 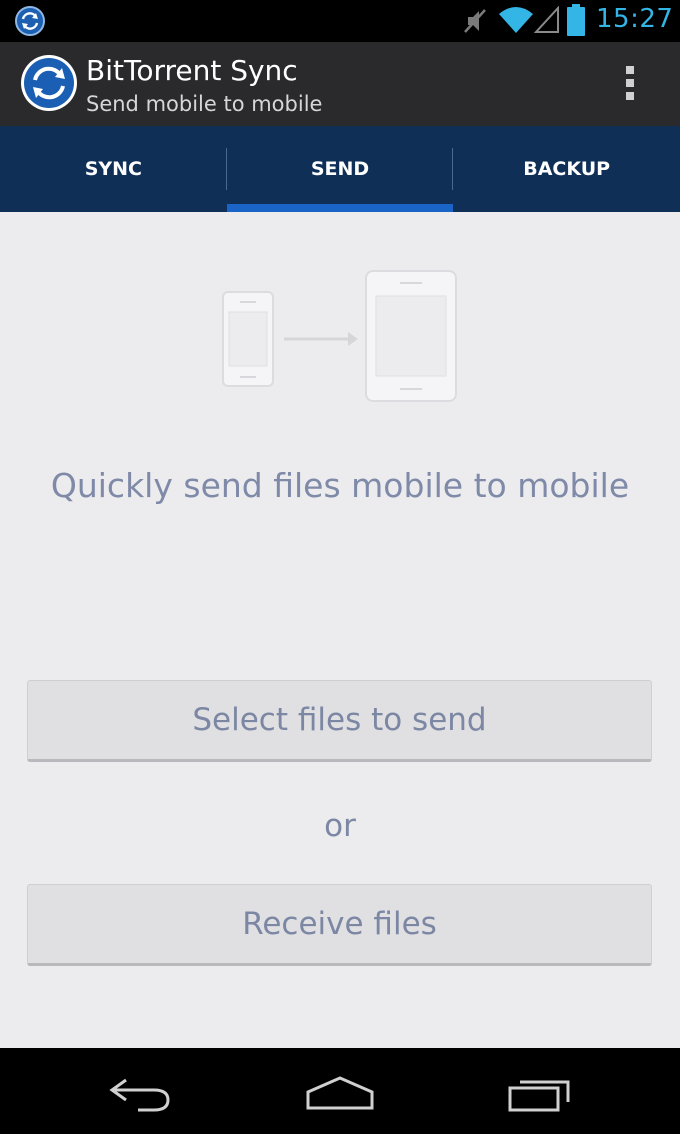 I want to click on back-icon, so click(x=140, y=1094).